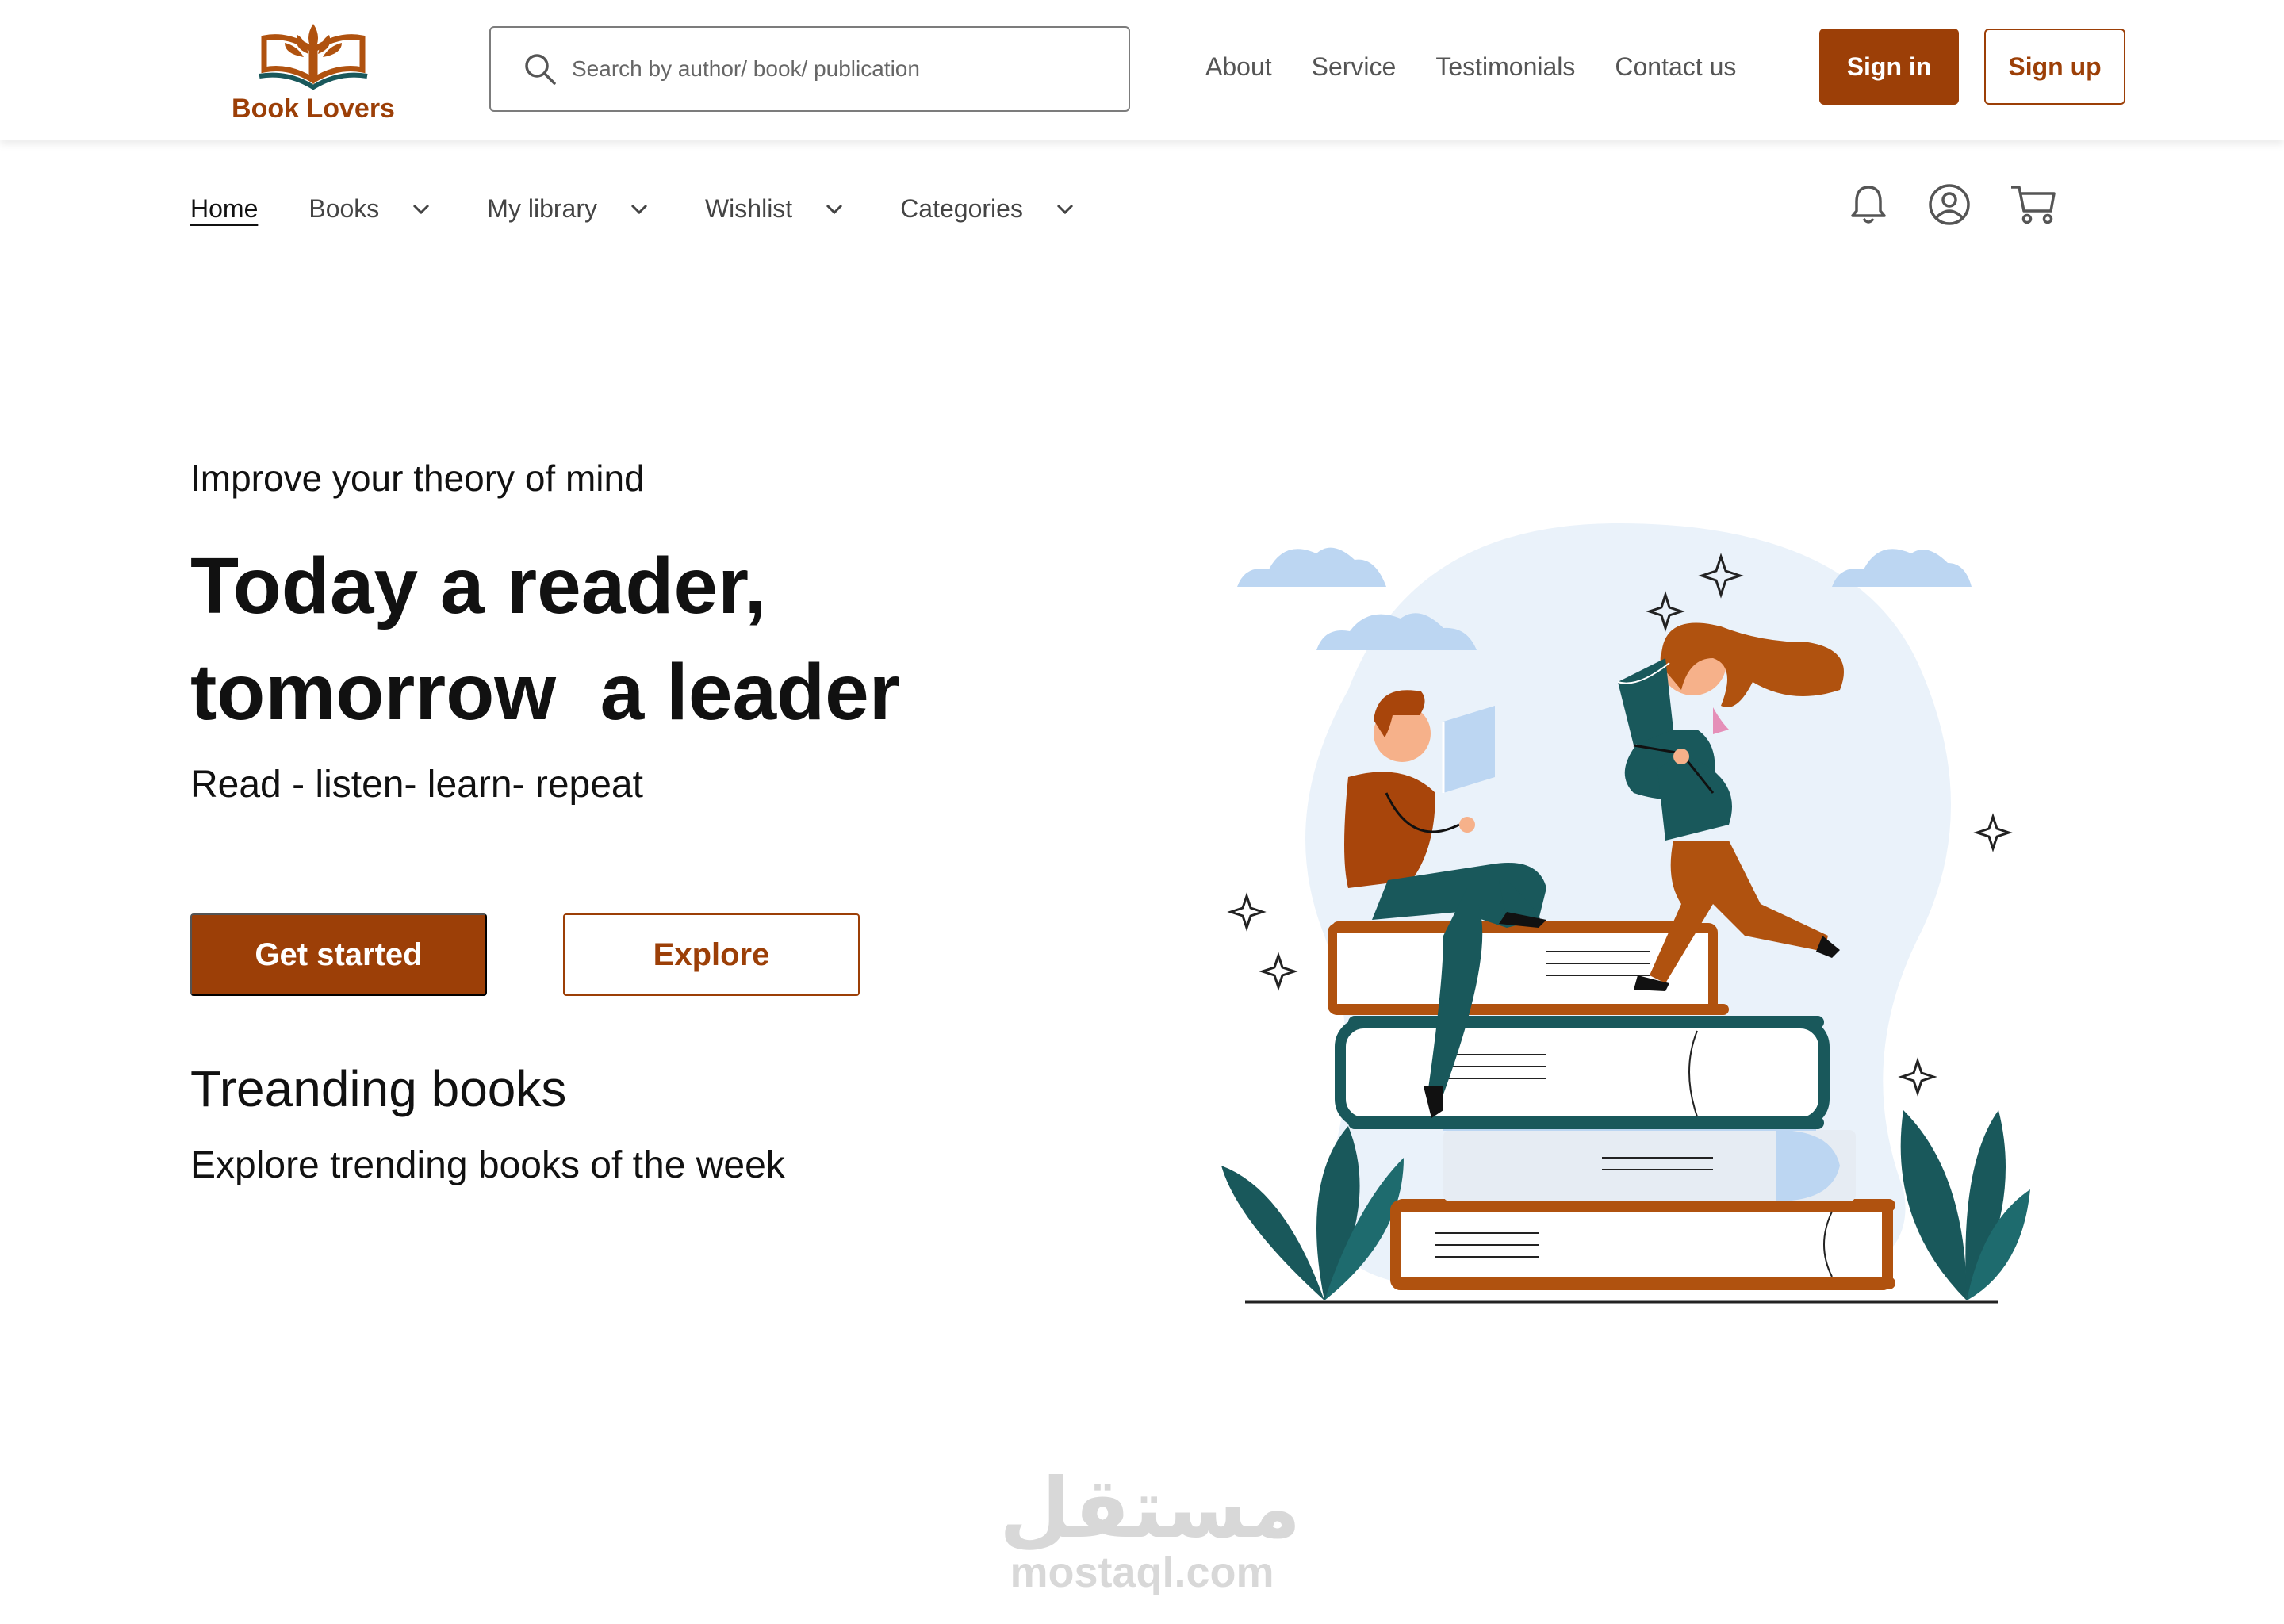  I want to click on get-started-button: Get started, so click(338, 955).